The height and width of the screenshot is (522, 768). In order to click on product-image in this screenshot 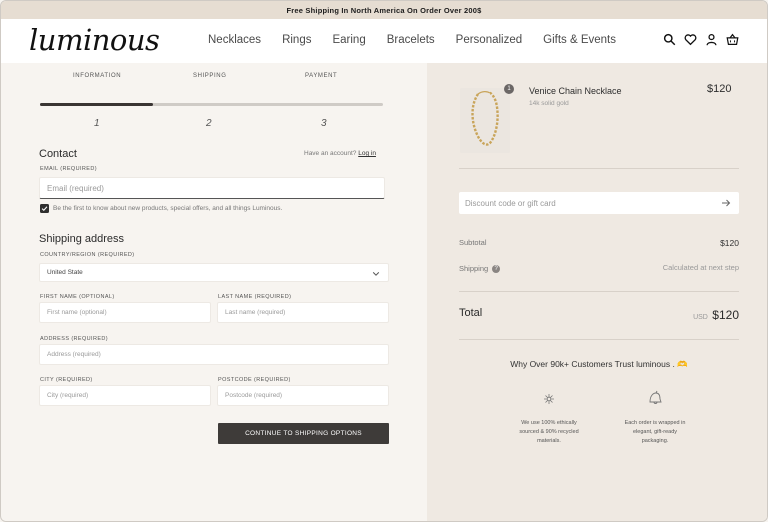, I will do `click(485, 120)`.